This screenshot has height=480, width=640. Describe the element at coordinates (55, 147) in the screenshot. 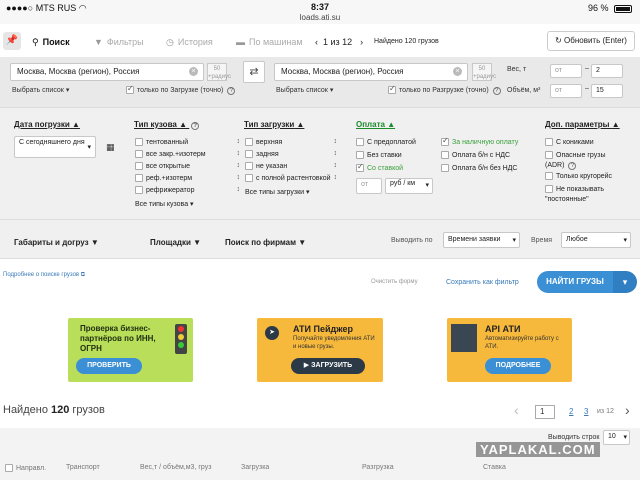

I see `date-select: С сегодняшнего дня ▾` at that location.